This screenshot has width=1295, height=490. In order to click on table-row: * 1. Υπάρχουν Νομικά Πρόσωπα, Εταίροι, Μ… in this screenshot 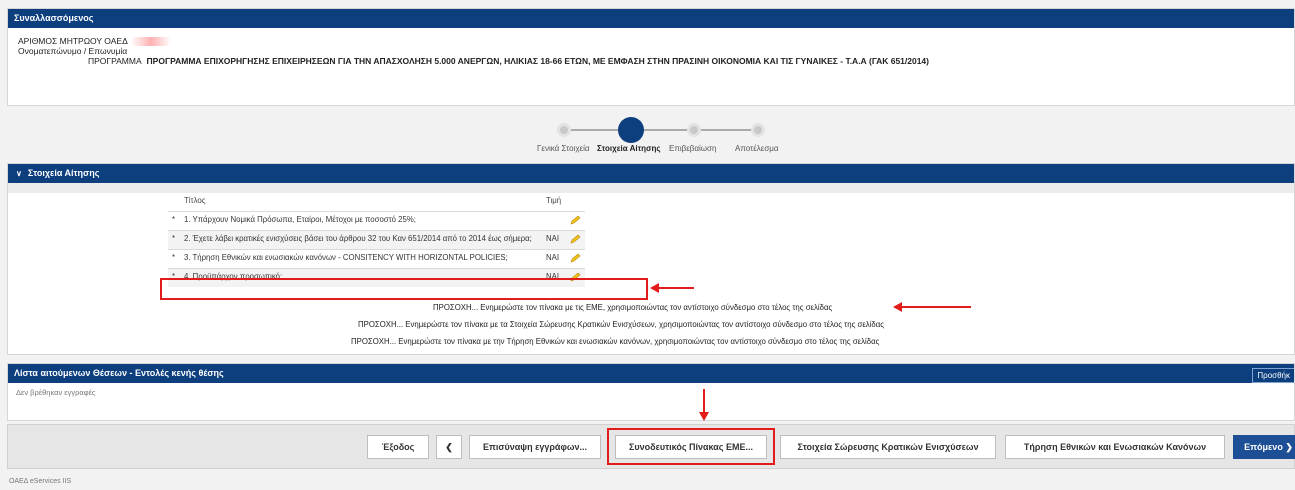, I will do `click(377, 221)`.